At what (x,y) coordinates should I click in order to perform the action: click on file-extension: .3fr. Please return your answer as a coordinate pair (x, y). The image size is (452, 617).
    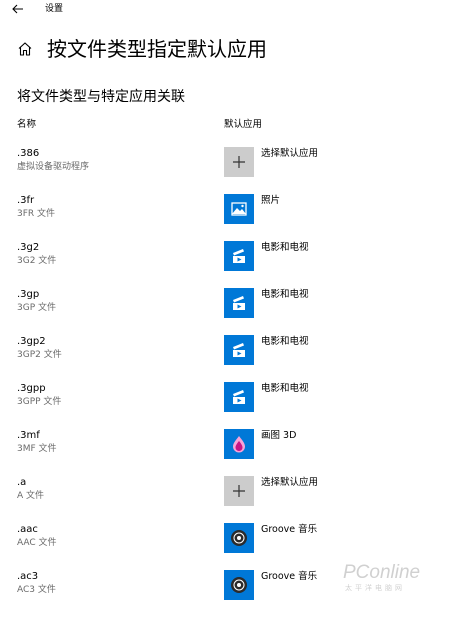
    Looking at the image, I should click on (26, 200).